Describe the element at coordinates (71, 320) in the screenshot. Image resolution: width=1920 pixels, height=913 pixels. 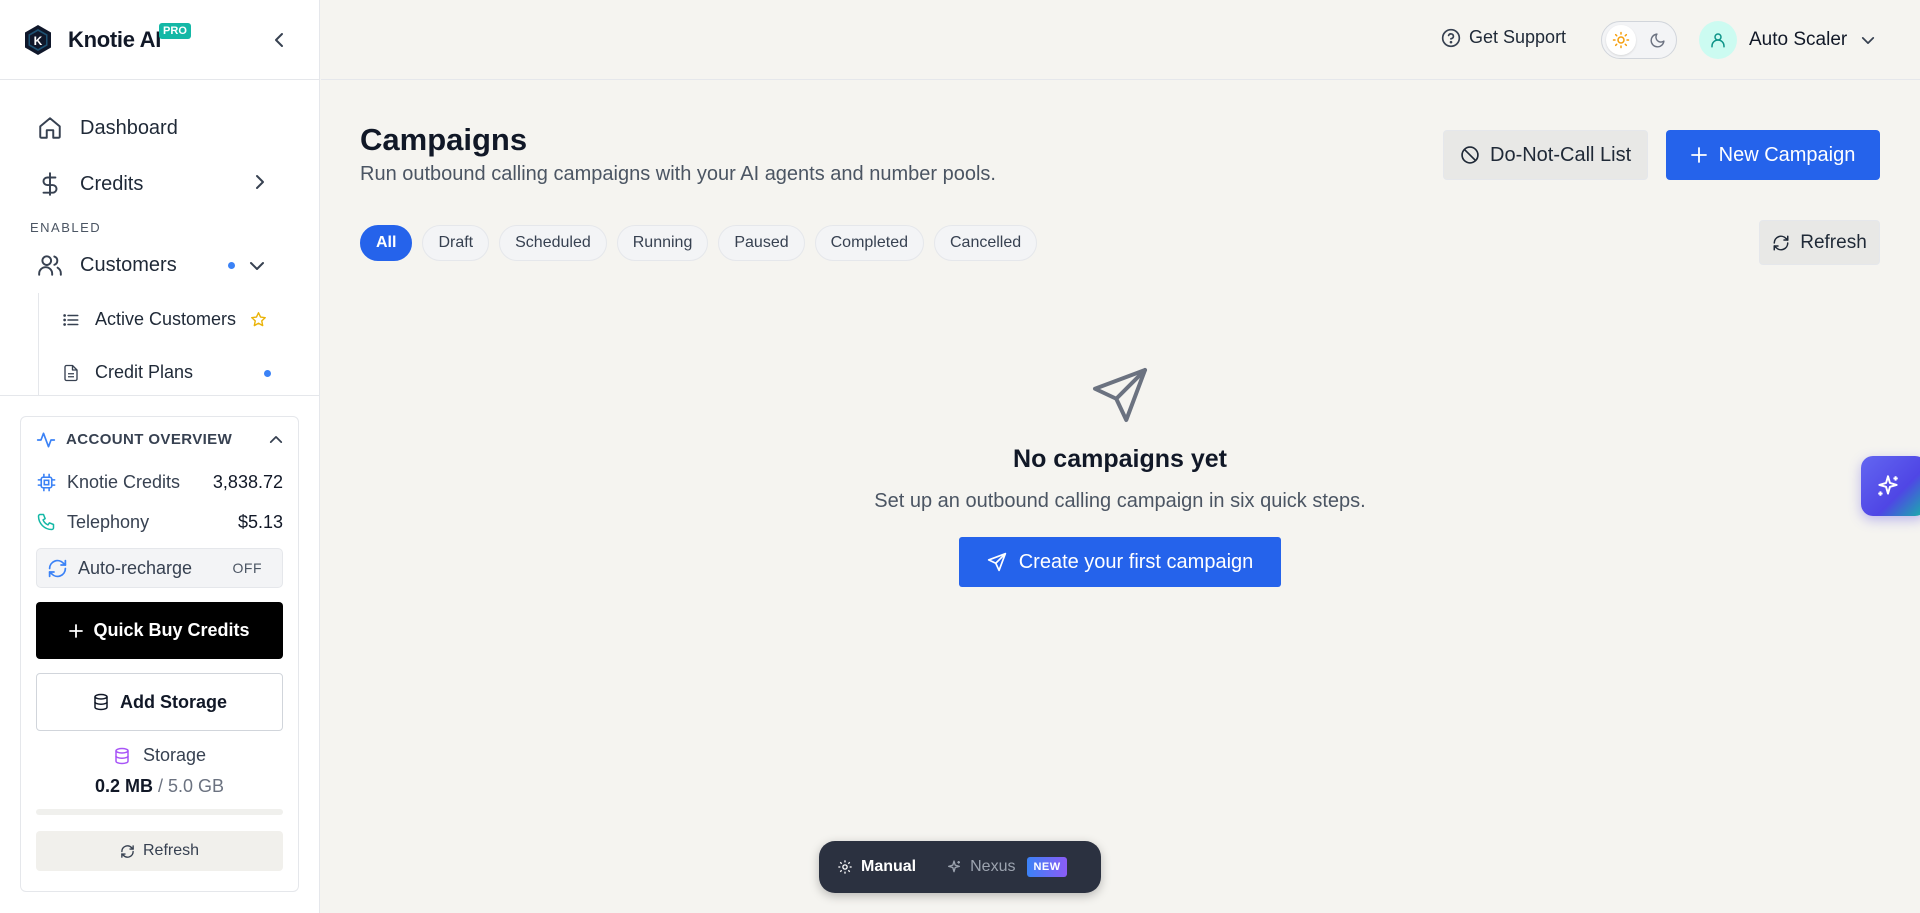
I see `list-icon` at that location.